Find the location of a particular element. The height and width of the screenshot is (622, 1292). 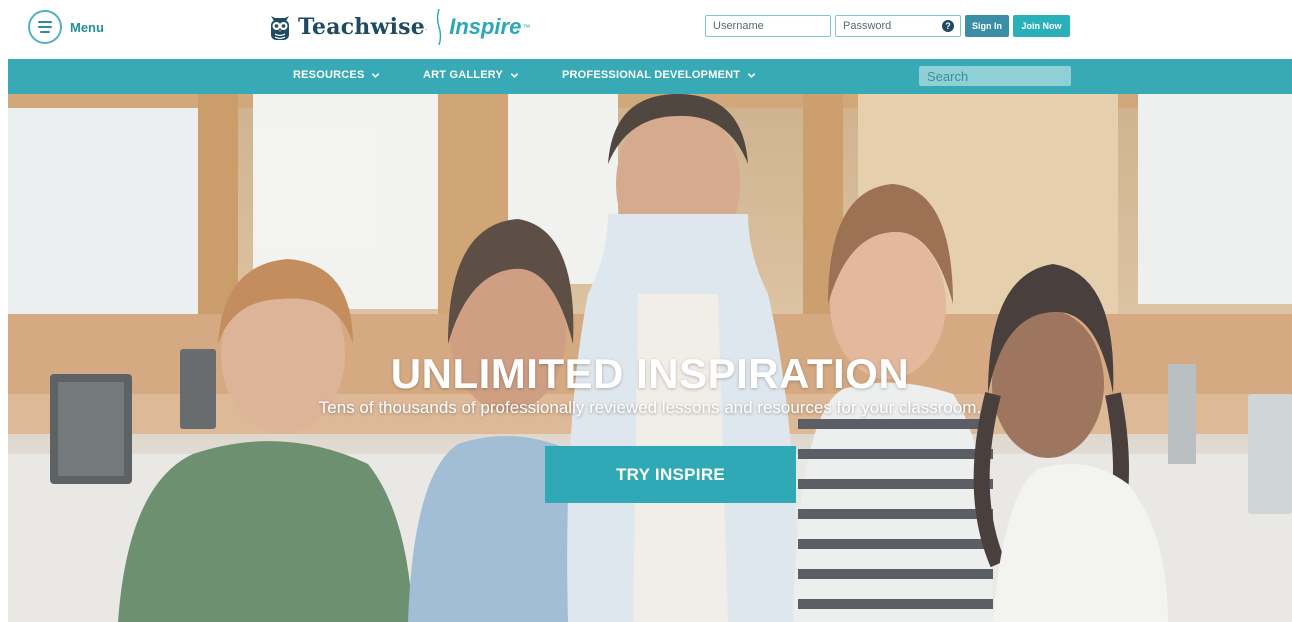

try-inspire-button: TRY INSPIRE is located at coordinates (670, 474).